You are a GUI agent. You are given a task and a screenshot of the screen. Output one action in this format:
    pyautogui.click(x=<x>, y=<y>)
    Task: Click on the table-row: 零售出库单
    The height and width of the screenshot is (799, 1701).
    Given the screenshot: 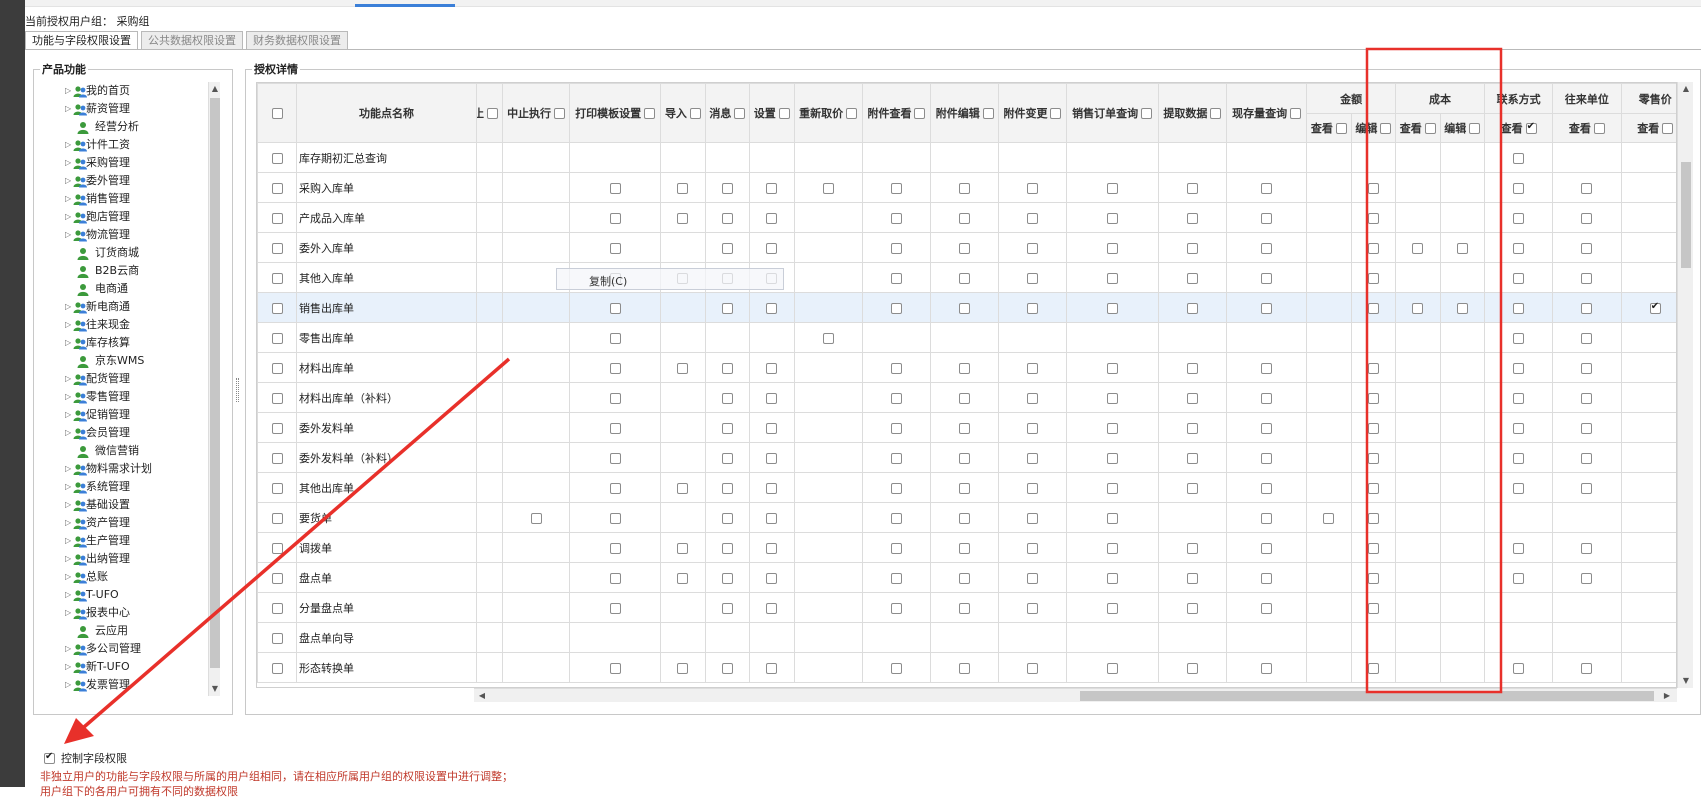 What is the action you would take?
    pyautogui.click(x=966, y=337)
    